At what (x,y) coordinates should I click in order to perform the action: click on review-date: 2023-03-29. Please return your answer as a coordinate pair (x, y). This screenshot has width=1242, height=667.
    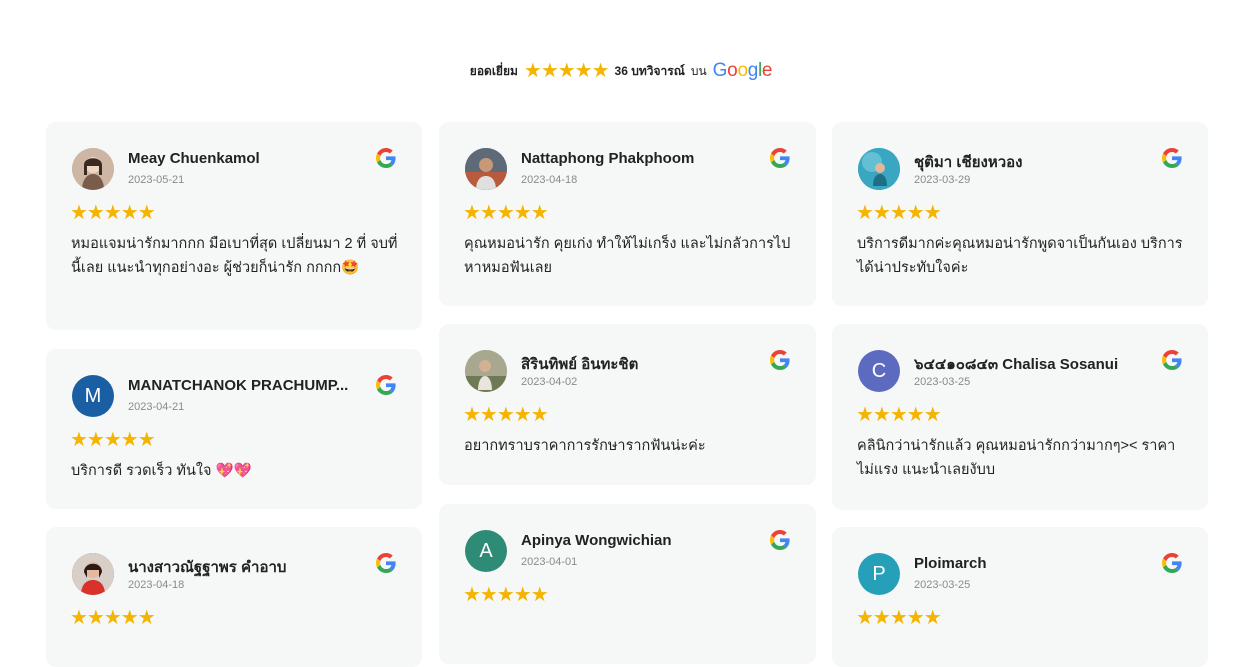
    Looking at the image, I should click on (942, 180).